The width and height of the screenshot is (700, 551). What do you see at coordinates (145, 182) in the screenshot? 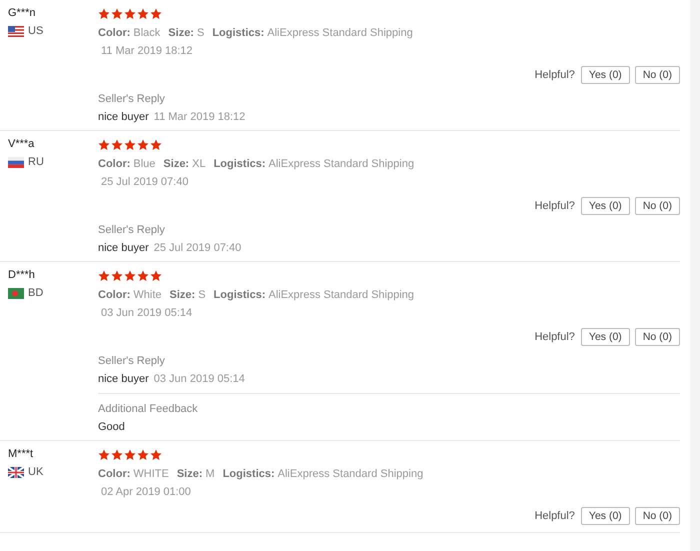
I see `review-date: 25 Jul 2019 07:40` at bounding box center [145, 182].